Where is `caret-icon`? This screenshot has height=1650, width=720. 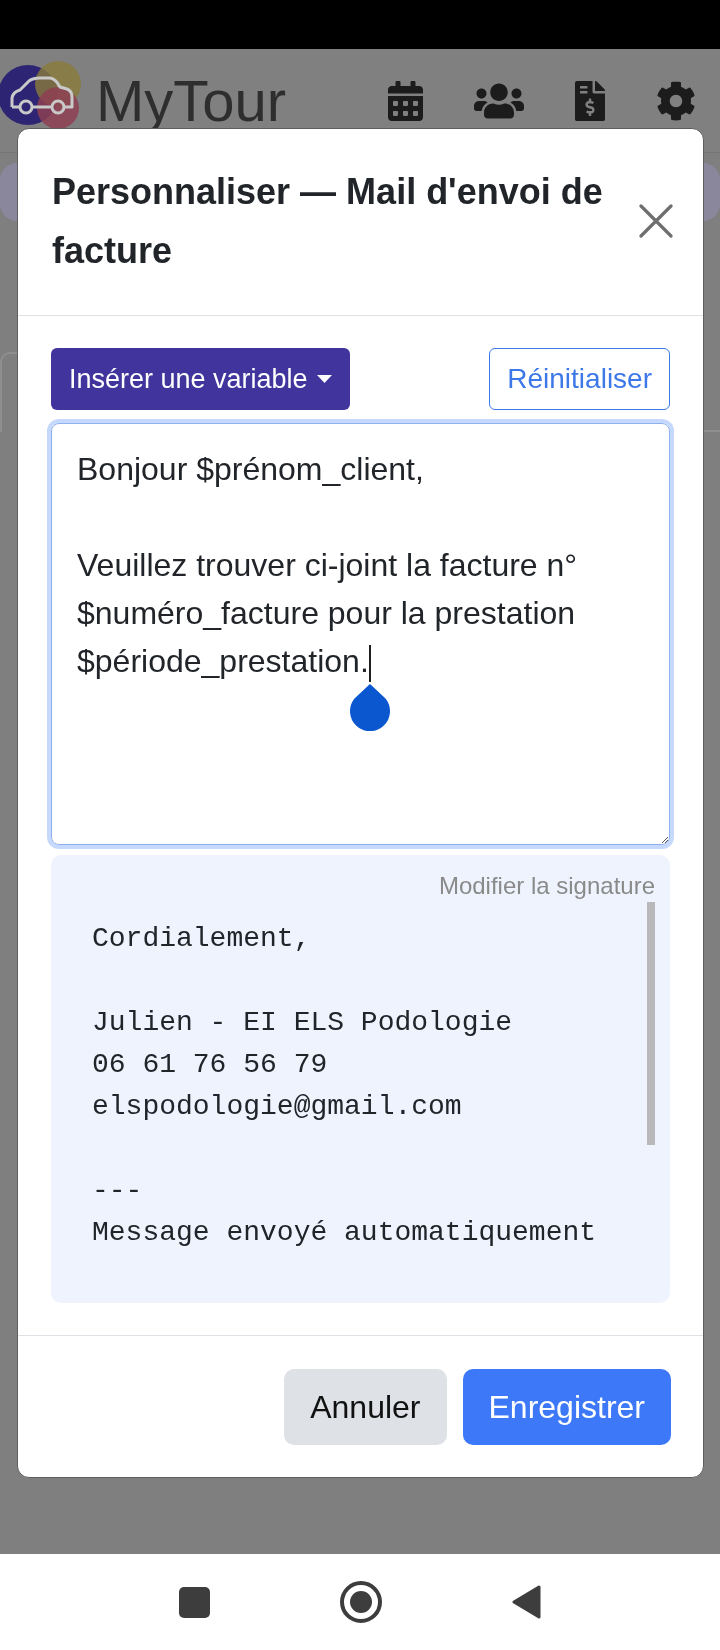
caret-icon is located at coordinates (324, 379).